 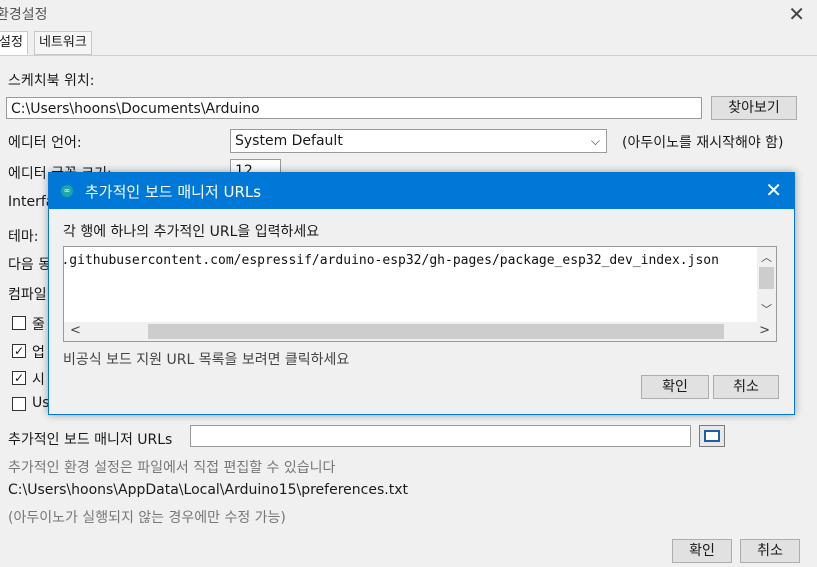 I want to click on ok-button: 확인, so click(x=702, y=551).